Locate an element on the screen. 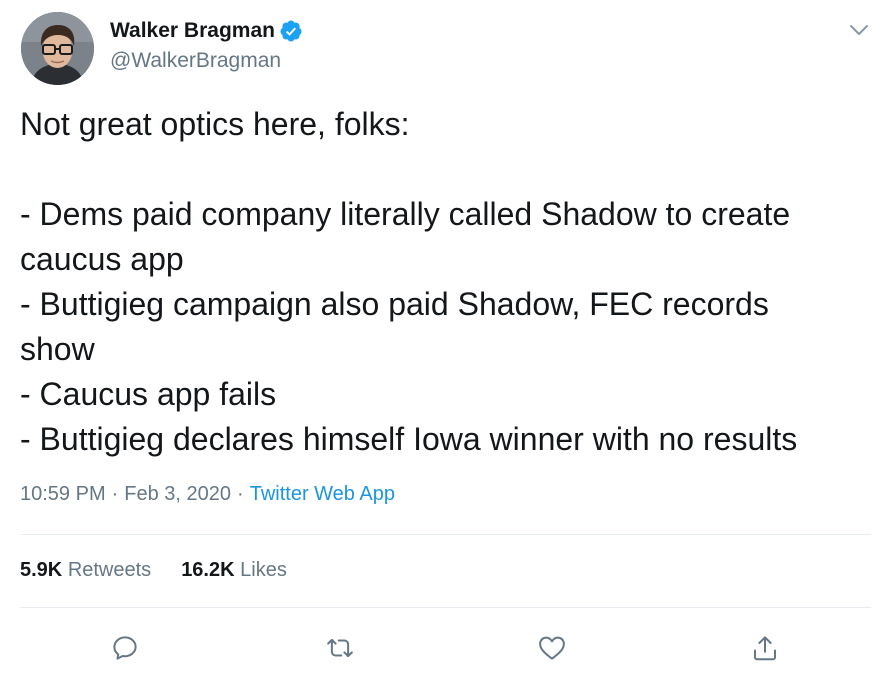 This screenshot has height=679, width=892. tweet-text-line: Not great optics here, folks: is located at coordinates (215, 124).